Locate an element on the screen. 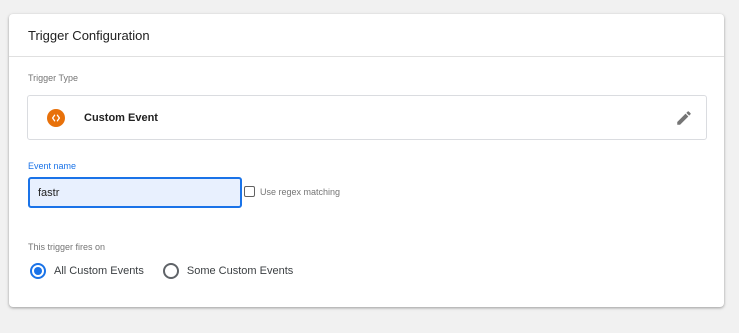 This screenshot has width=739, height=333. trigger-type-label: Trigger Type is located at coordinates (53, 78).